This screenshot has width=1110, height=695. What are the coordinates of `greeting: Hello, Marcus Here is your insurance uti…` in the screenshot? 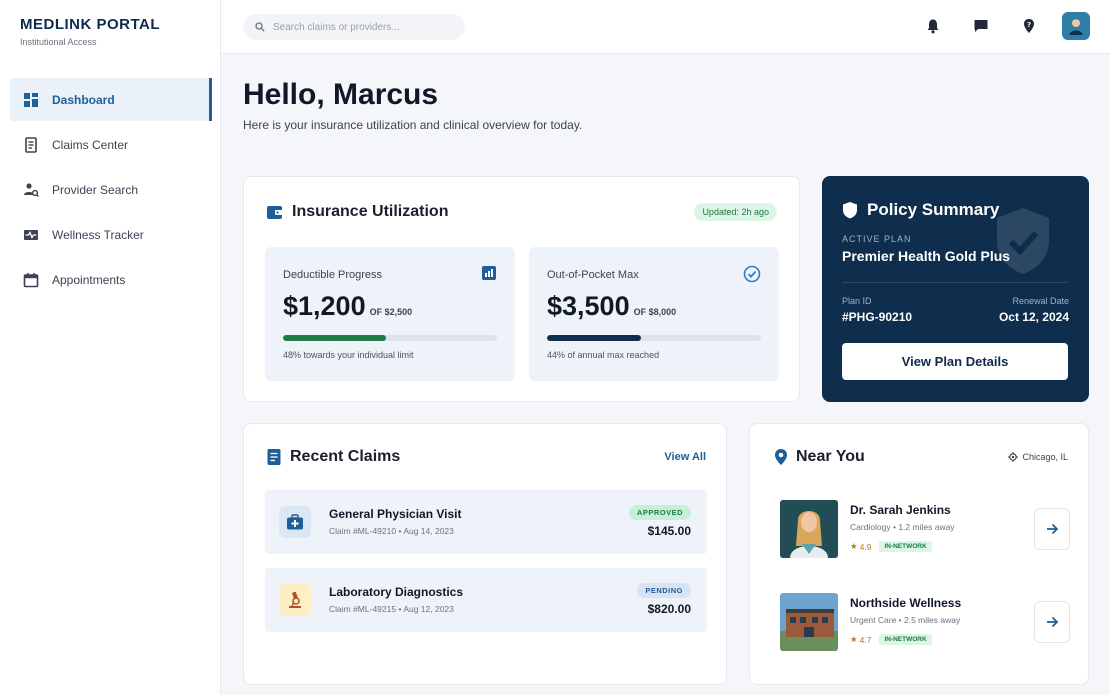 It's located at (412, 105).